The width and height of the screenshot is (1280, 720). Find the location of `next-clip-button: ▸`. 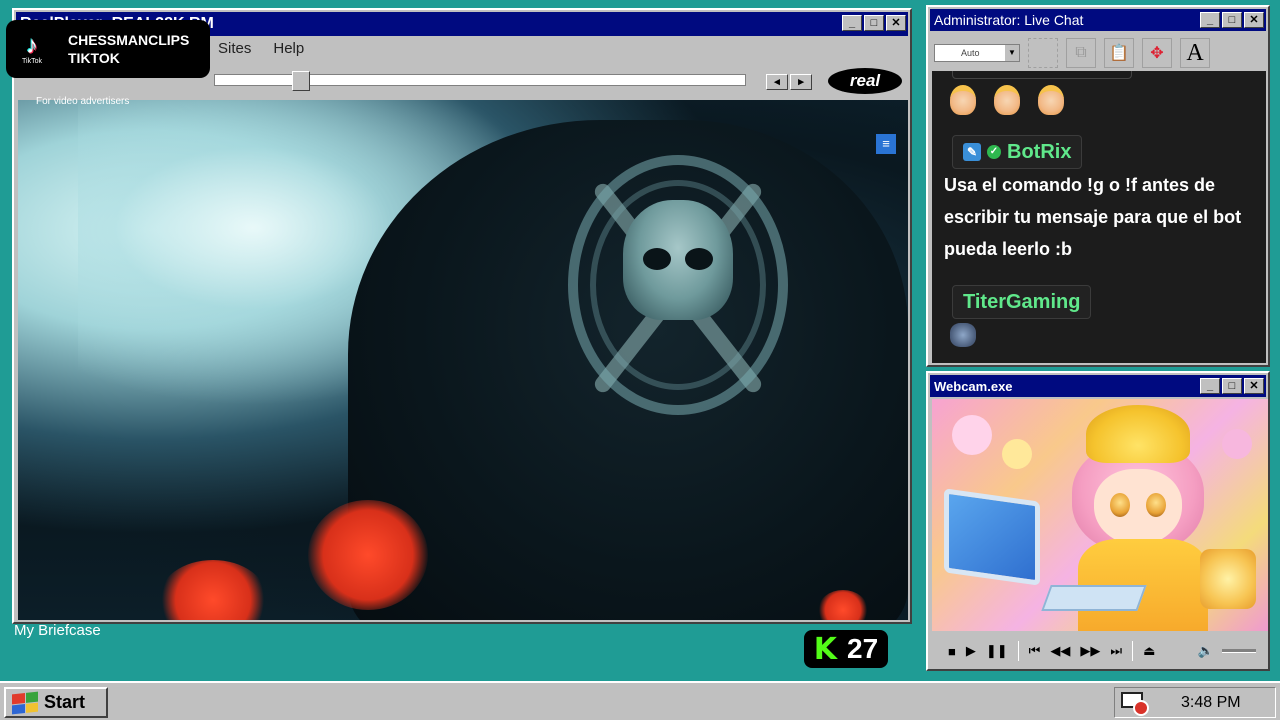

next-clip-button: ▸ is located at coordinates (801, 82).